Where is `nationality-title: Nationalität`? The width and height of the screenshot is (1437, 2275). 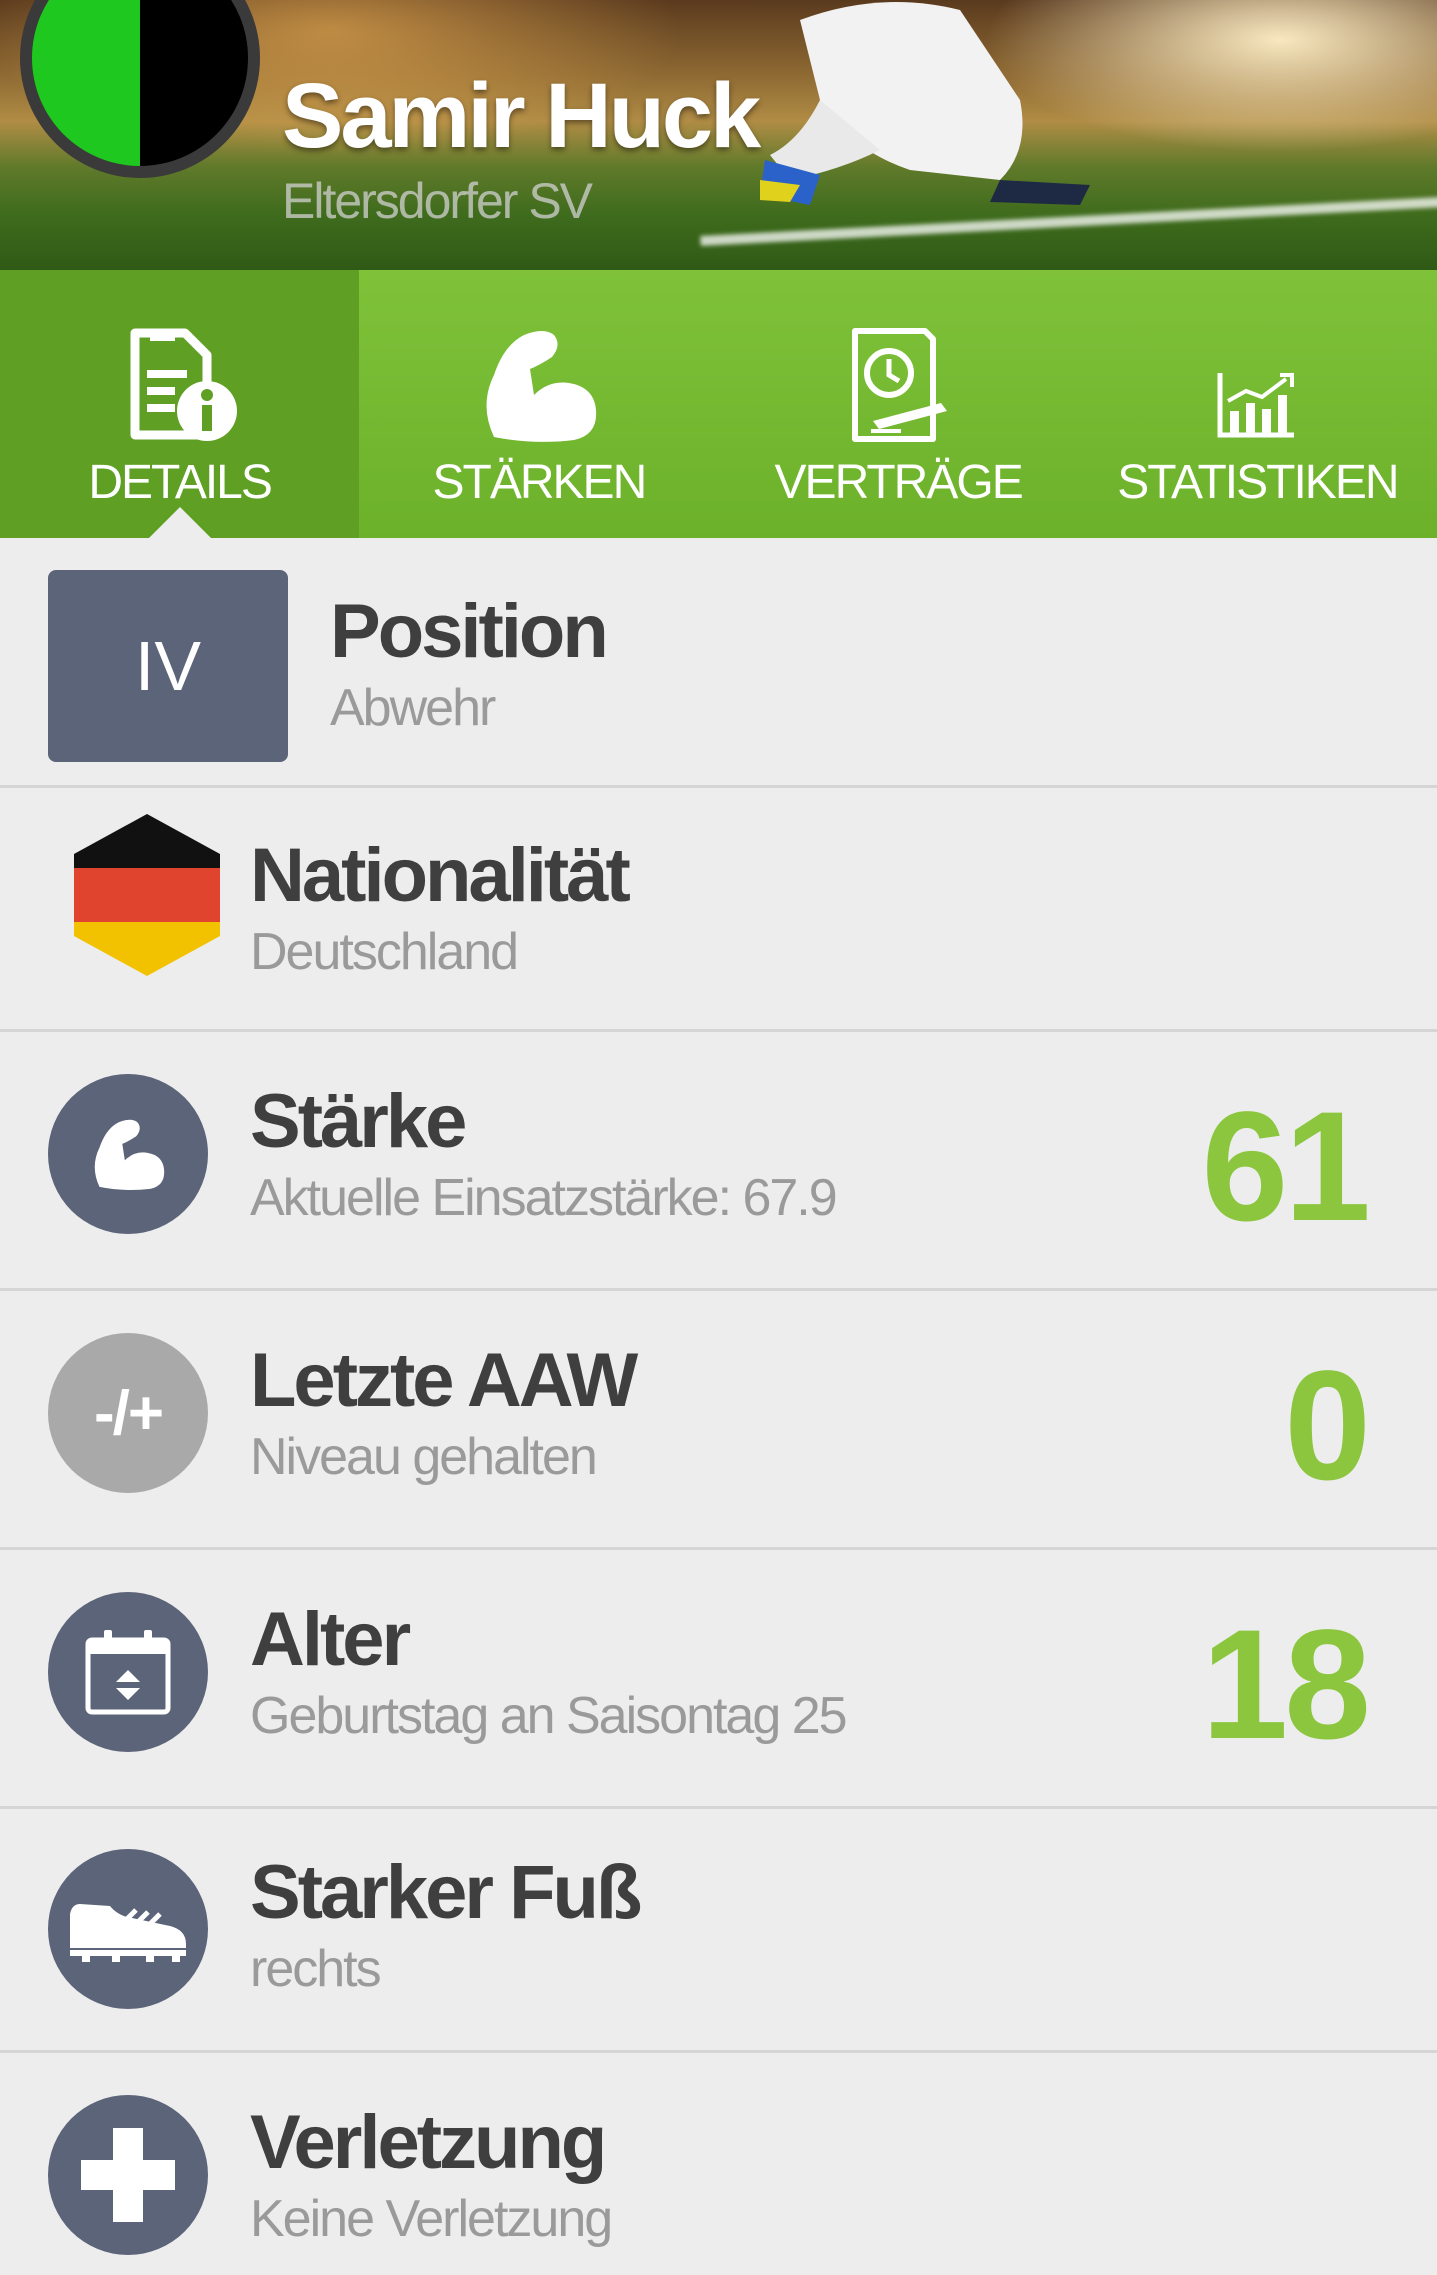
nationality-title: Nationalität is located at coordinates (440, 875).